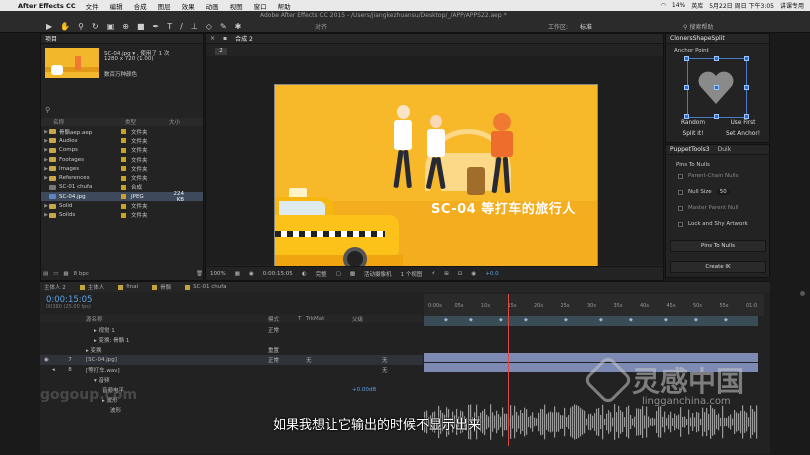  What do you see at coordinates (663, 5) in the screenshot?
I see `wifi-icon: ◠` at bounding box center [663, 5].